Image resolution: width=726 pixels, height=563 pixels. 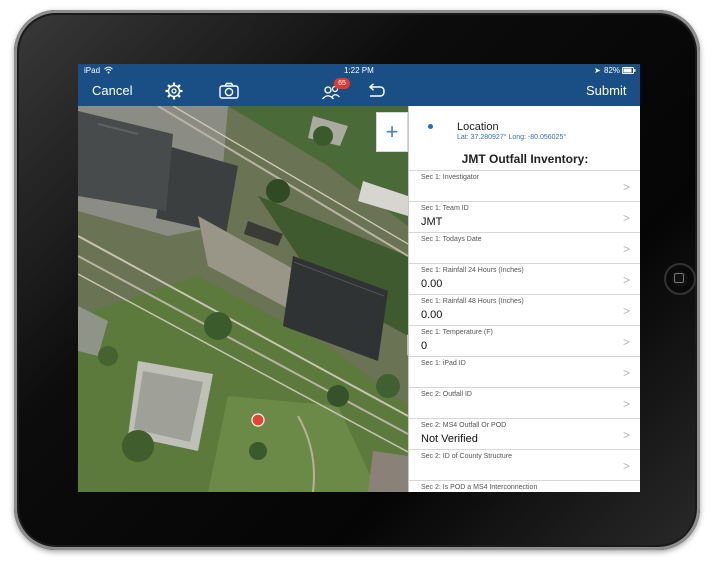 I want to click on gear-icon, so click(x=174, y=93).